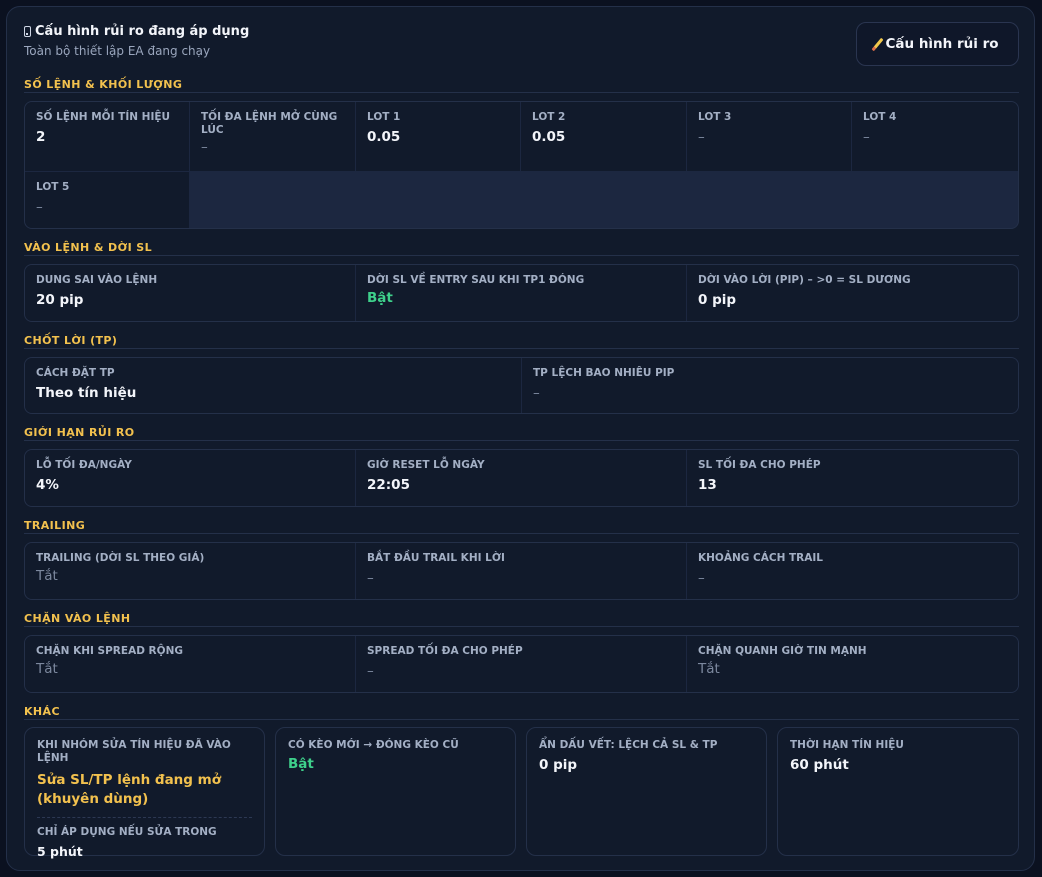 The height and width of the screenshot is (877, 1042). Describe the element at coordinates (47, 485) in the screenshot. I see `setting-value: 4%` at that location.